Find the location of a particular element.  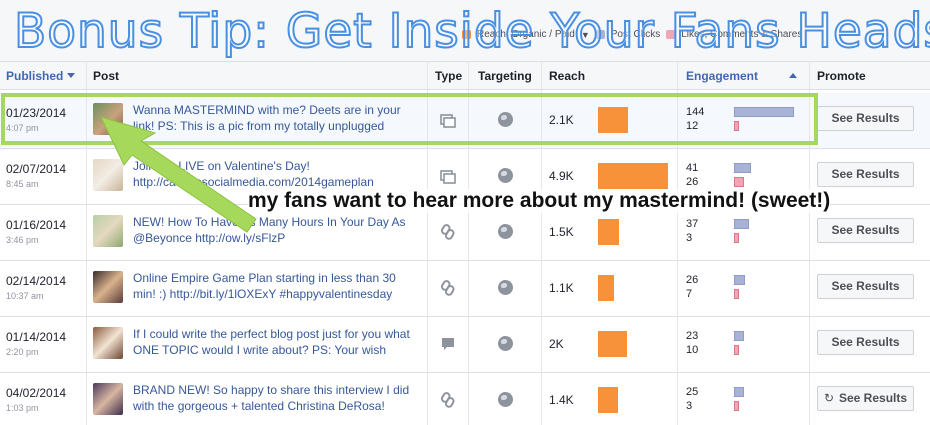

post-clicks-count: 37 is located at coordinates (692, 224).